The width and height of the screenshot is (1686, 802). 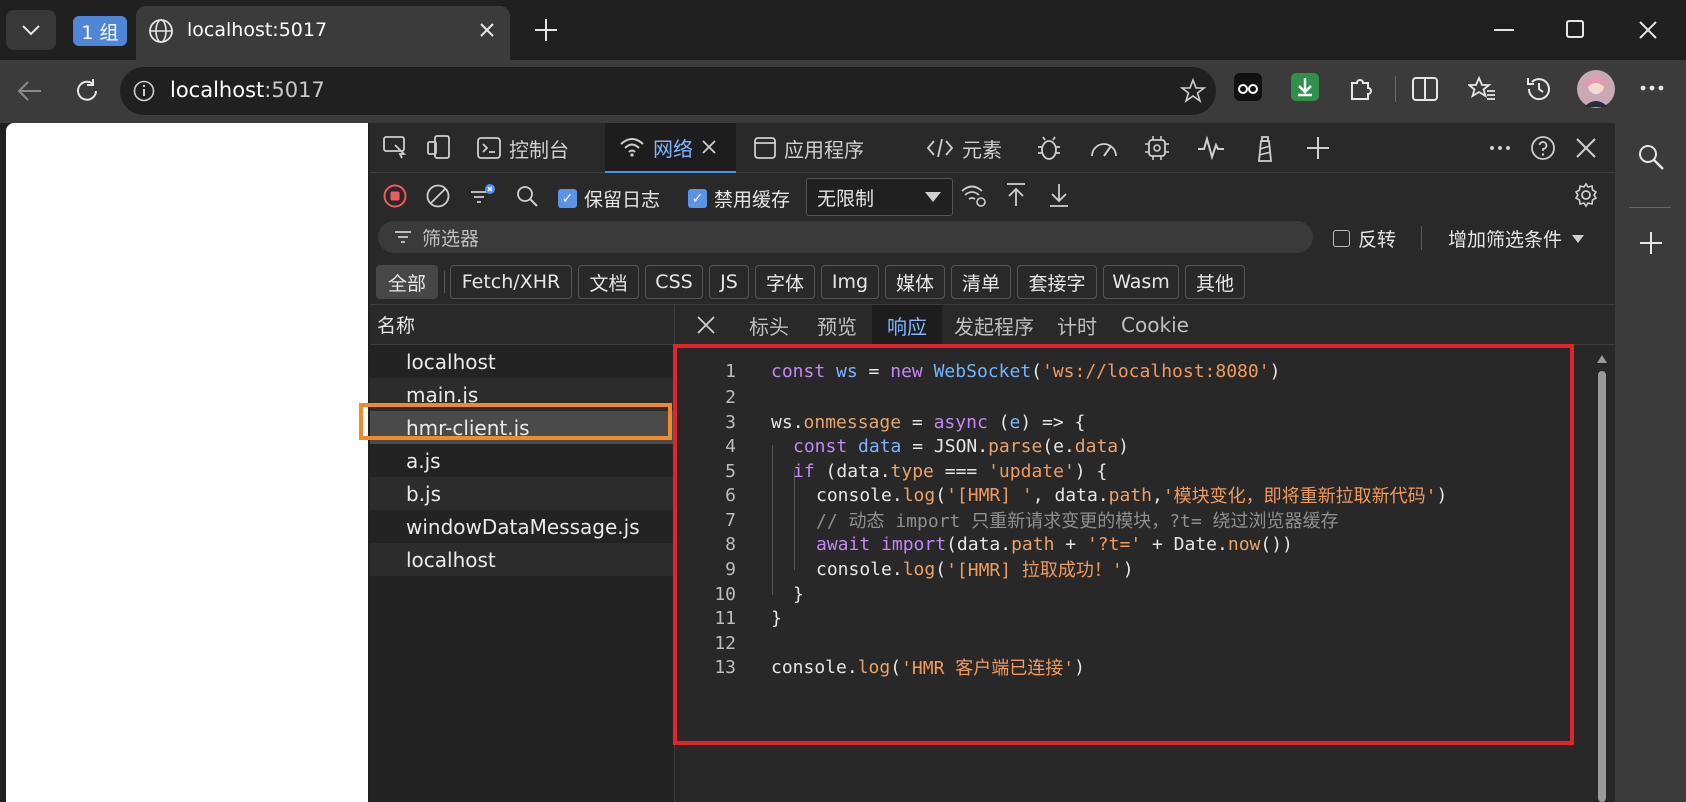 I want to click on detail-tab-bar: 标头 预览 响应 发起程序 计时 Cookie, so click(x=1145, y=325).